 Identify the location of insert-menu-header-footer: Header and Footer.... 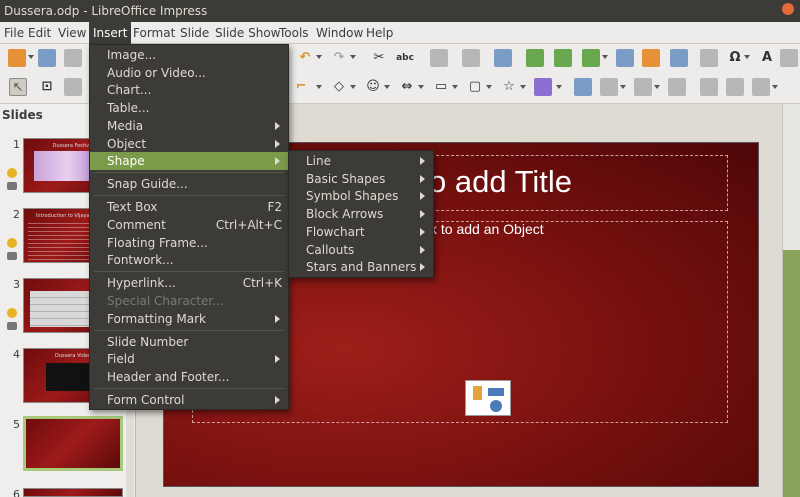
(189, 377).